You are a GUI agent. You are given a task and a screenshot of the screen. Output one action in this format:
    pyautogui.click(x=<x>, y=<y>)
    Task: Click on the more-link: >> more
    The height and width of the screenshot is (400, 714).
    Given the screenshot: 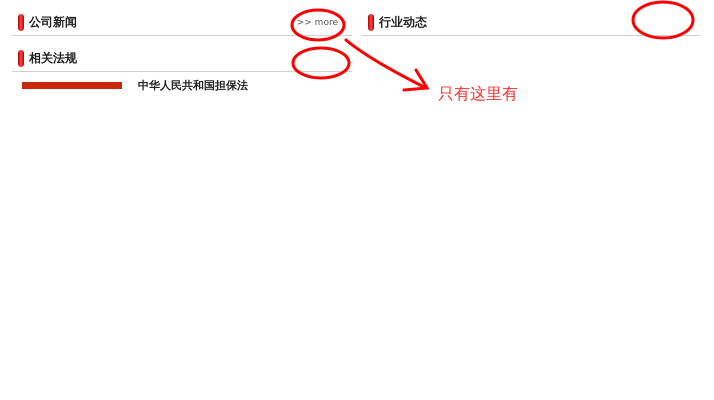 What is the action you would take?
    pyautogui.click(x=317, y=23)
    